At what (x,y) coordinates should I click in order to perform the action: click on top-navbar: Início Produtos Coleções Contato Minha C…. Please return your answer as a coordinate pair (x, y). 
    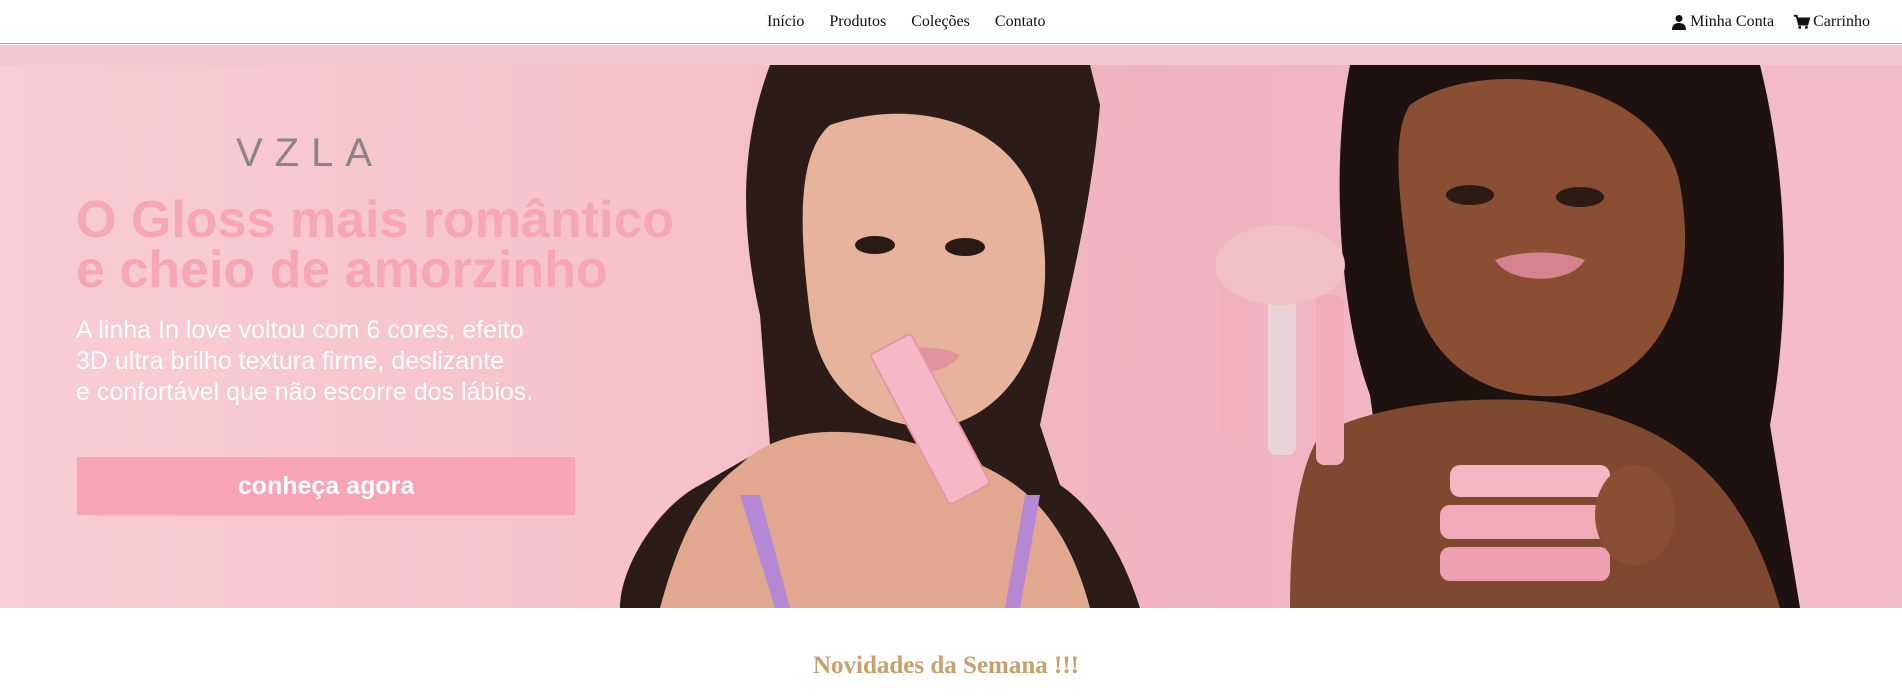
    Looking at the image, I should click on (951, 22).